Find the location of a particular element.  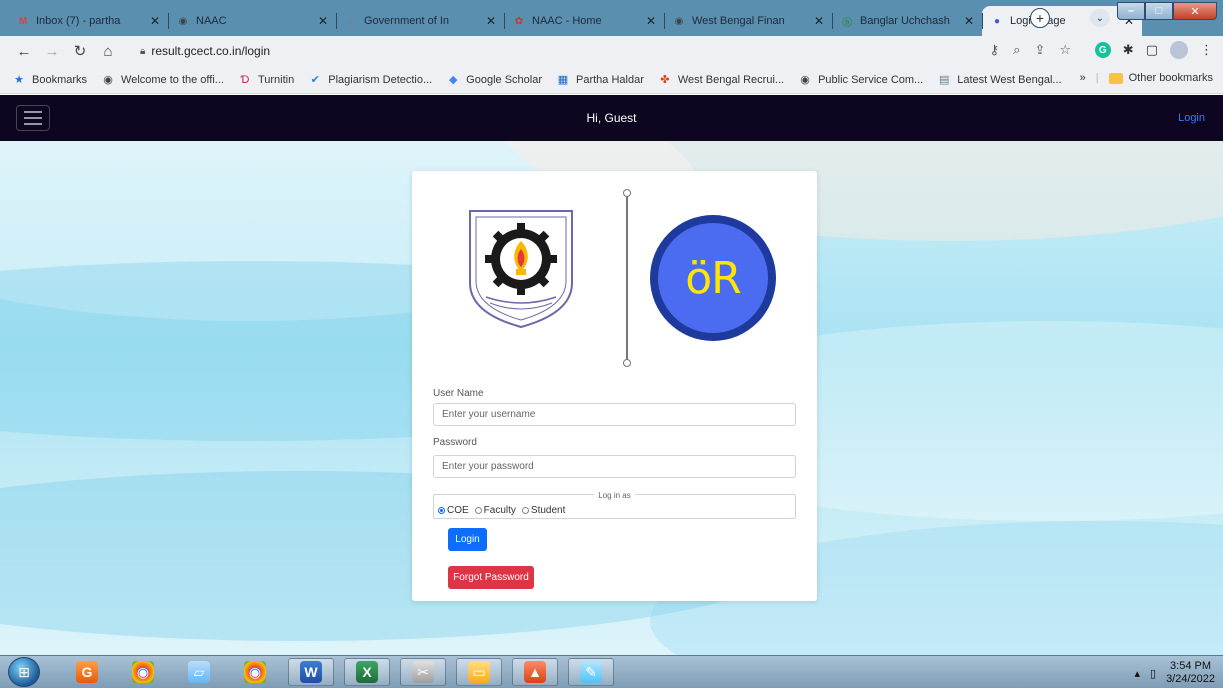

minimize-button: – is located at coordinates (1131, 11).